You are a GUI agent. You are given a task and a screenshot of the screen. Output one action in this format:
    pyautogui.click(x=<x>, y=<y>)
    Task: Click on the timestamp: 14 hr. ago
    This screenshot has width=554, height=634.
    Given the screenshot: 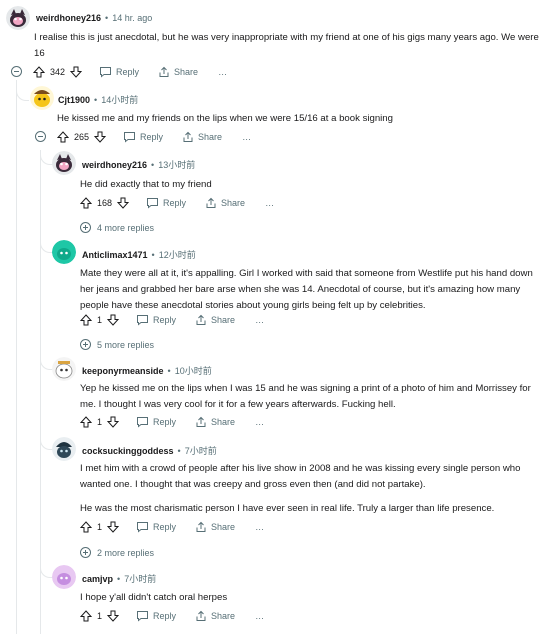 What is the action you would take?
    pyautogui.click(x=132, y=18)
    